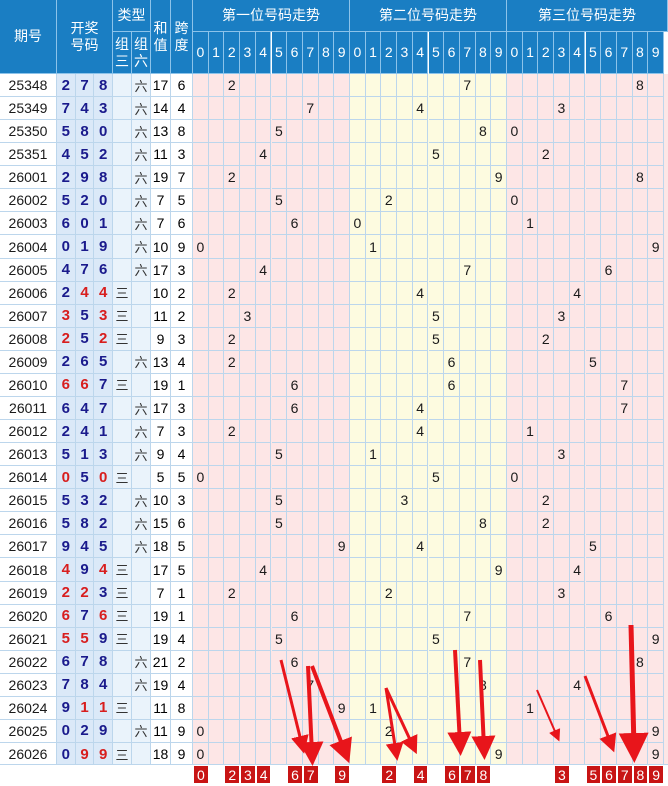  What do you see at coordinates (161, 132) in the screenshot?
I see `sum-cell: 13` at bounding box center [161, 132].